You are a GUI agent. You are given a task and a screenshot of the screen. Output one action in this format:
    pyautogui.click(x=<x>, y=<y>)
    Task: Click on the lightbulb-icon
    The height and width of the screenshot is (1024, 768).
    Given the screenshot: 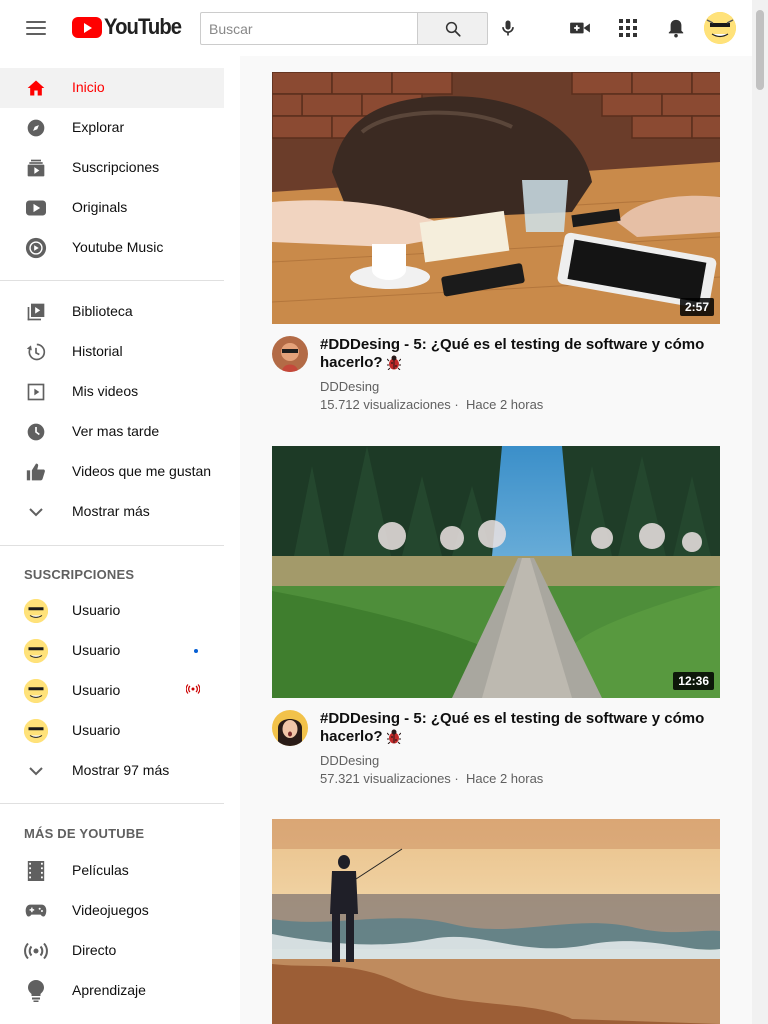 What is the action you would take?
    pyautogui.click(x=36, y=991)
    